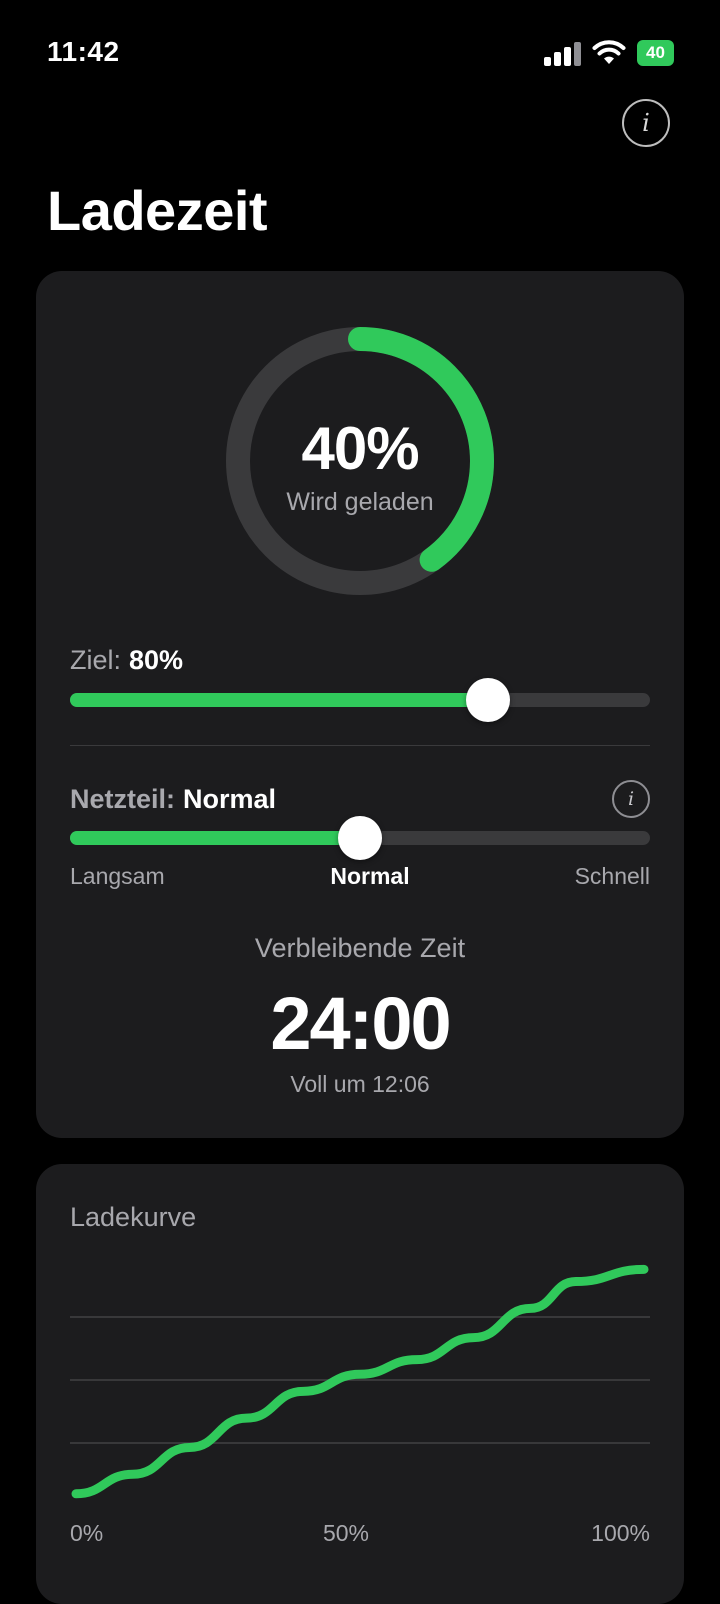  Describe the element at coordinates (487, 700) in the screenshot. I see `target-slider-thumb` at that location.